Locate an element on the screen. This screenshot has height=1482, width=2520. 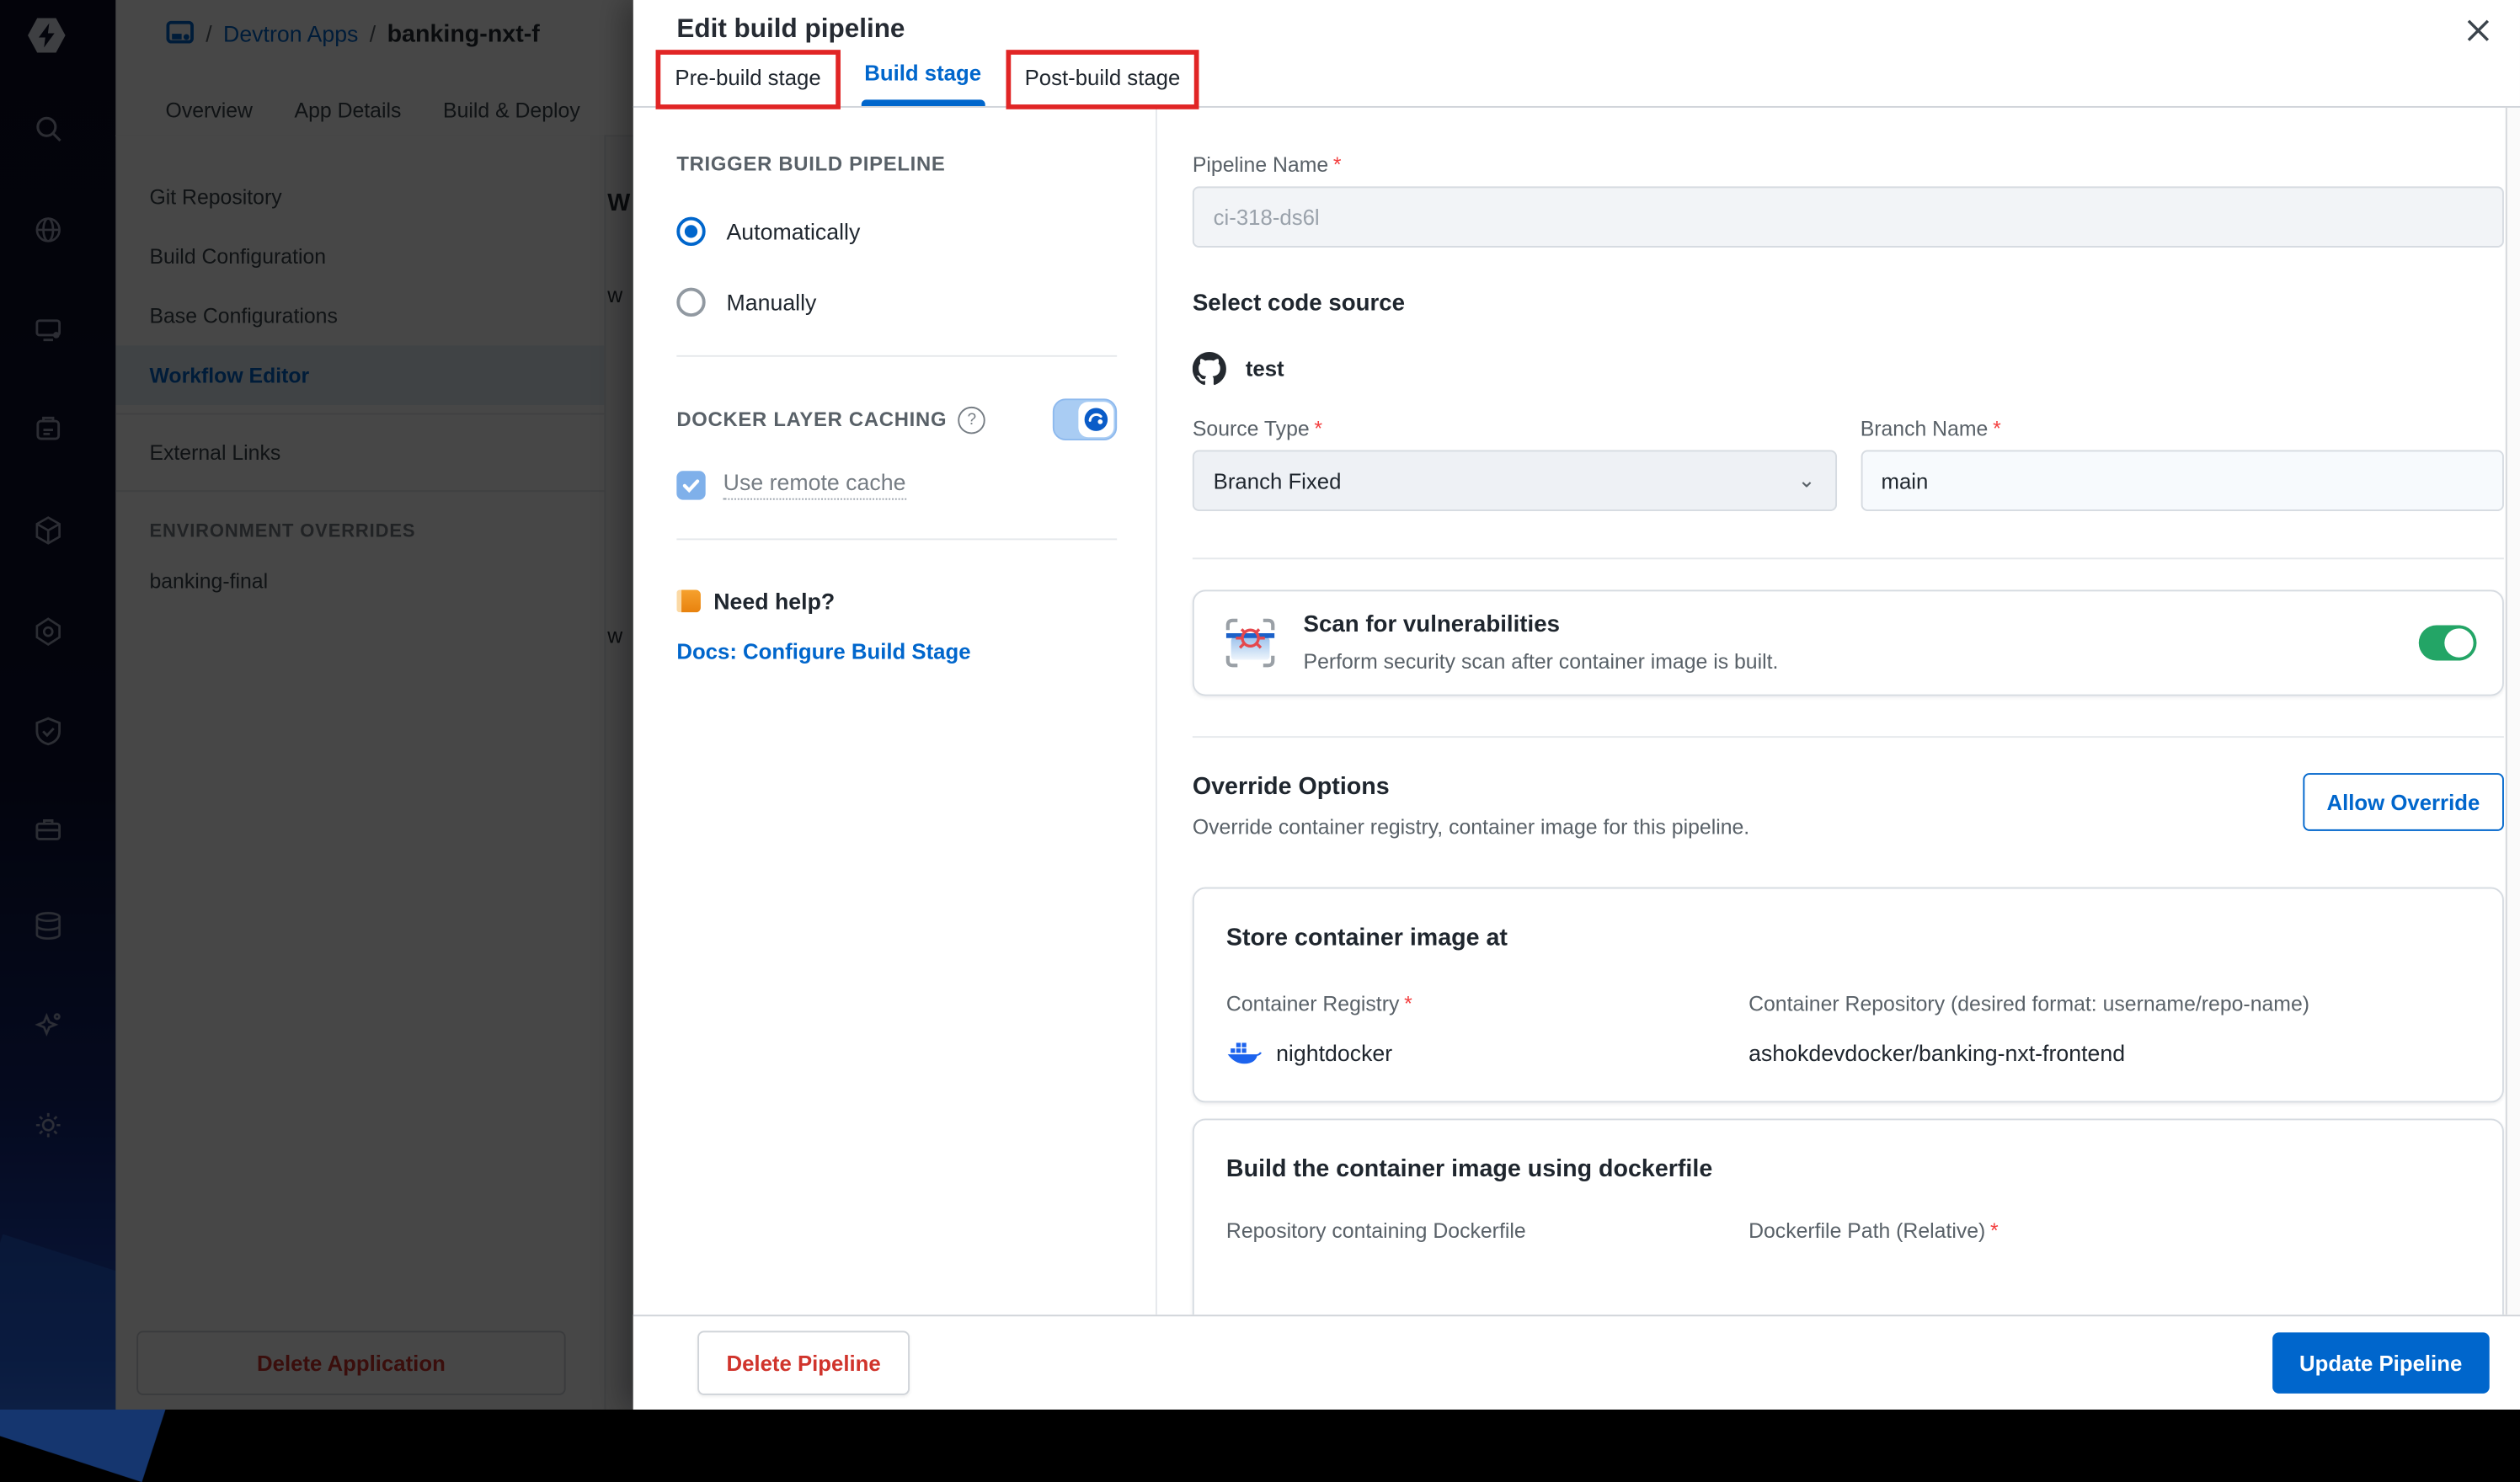
scrollbar is located at coordinates (2512, 711).